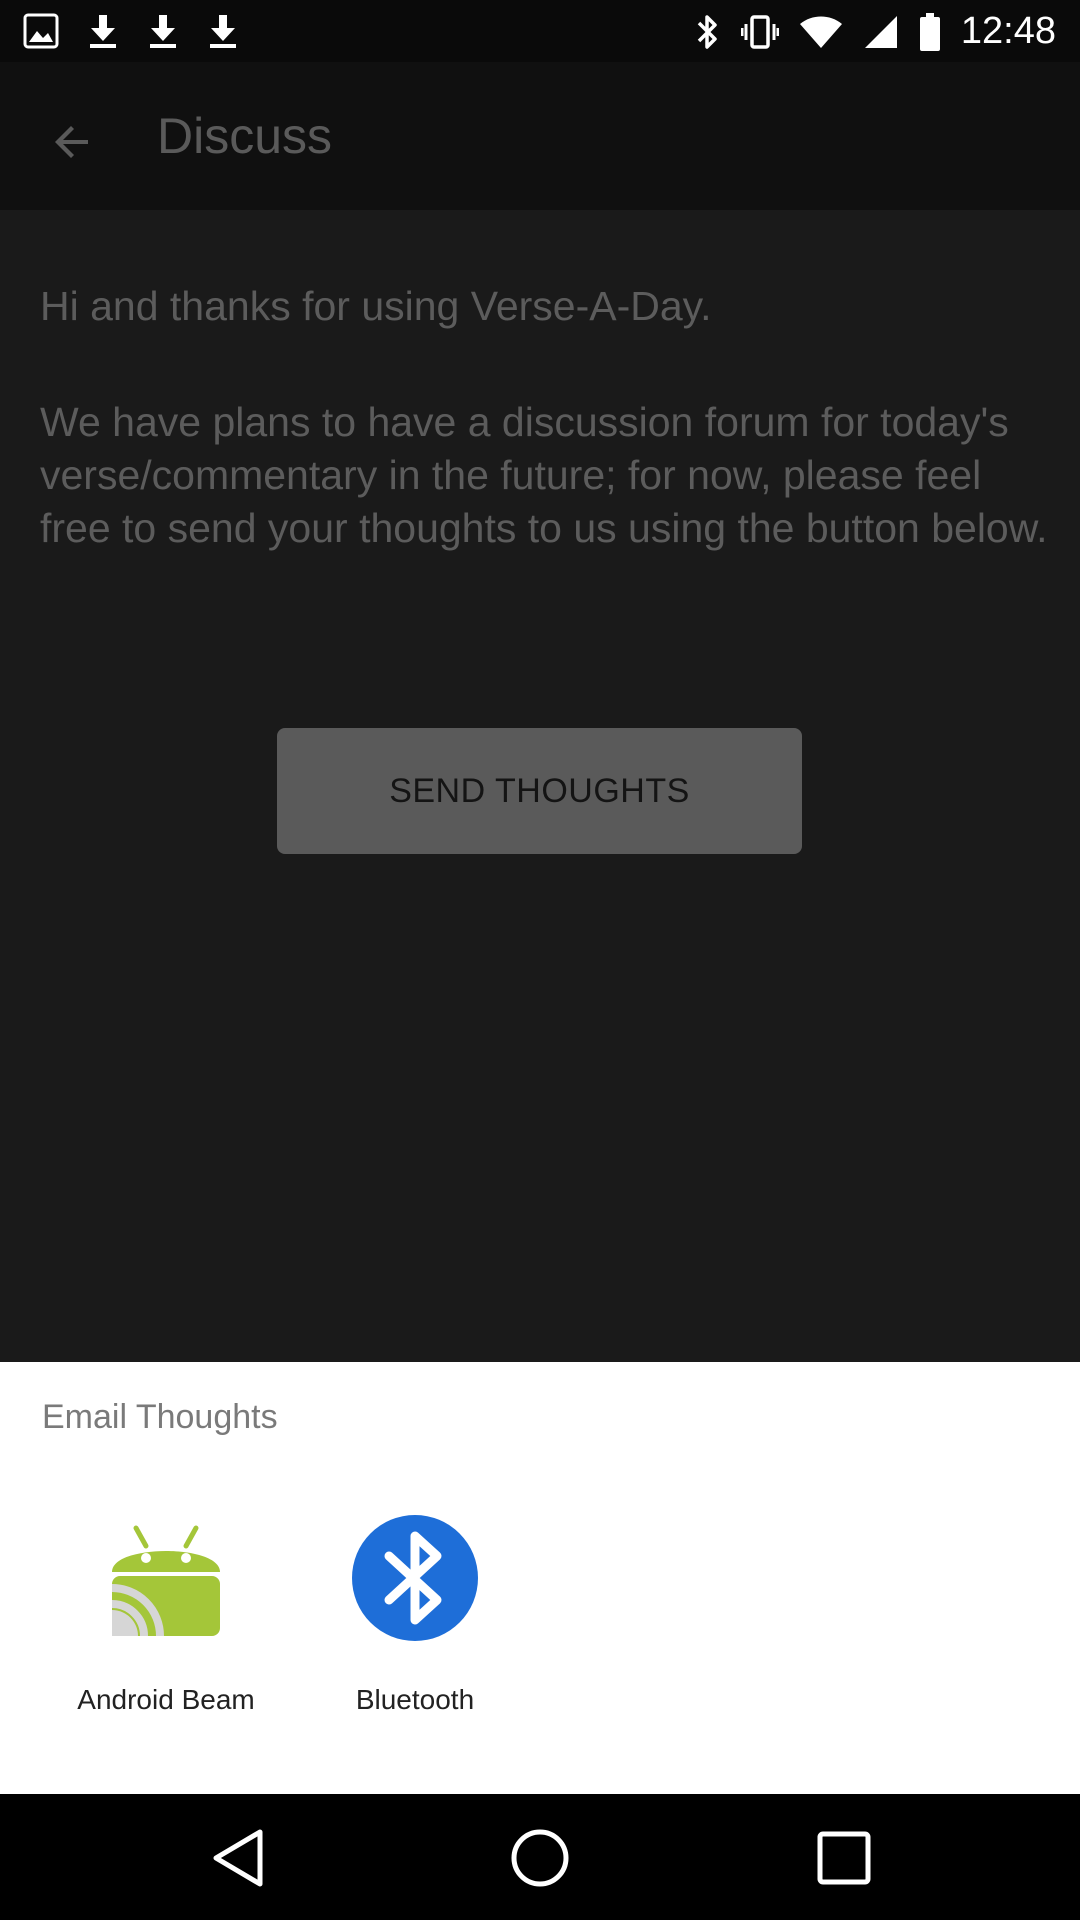 The height and width of the screenshot is (1920, 1080). I want to click on greeting-text: Hi and thanks for using Verse-A-Day., so click(376, 306).